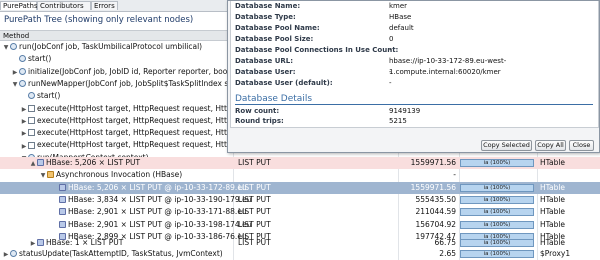 Image resolution: width=600 pixels, height=260 pixels. What do you see at coordinates (435, 212) in the screenshot?
I see `exec-time-cell: 211044.59` at bounding box center [435, 212].